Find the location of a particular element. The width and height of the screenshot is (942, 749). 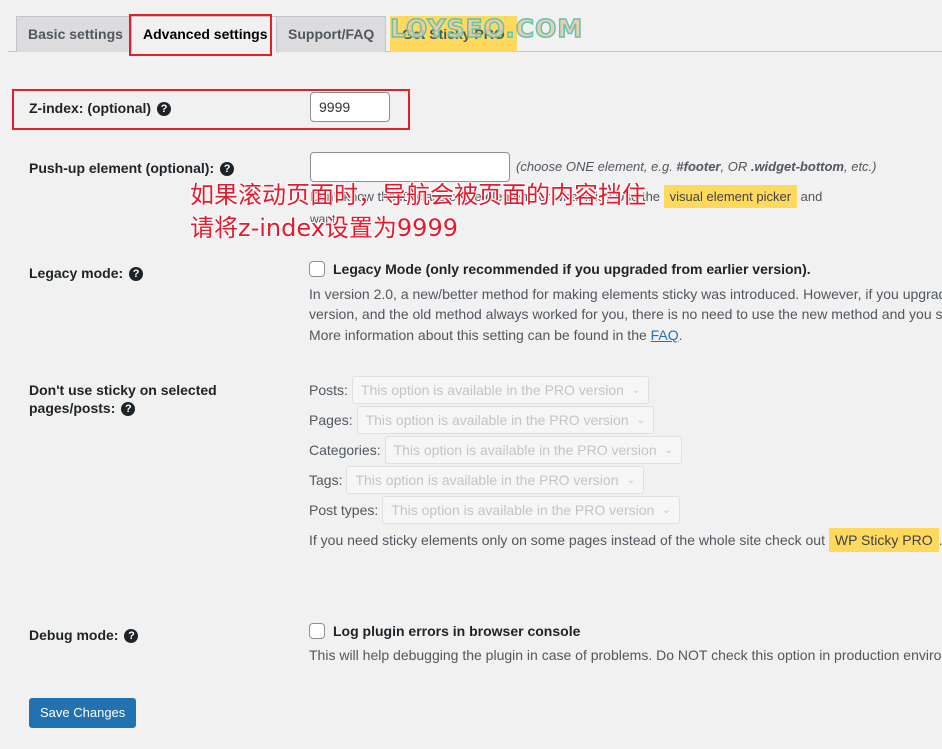

categories-label: Categories: is located at coordinates (345, 450).